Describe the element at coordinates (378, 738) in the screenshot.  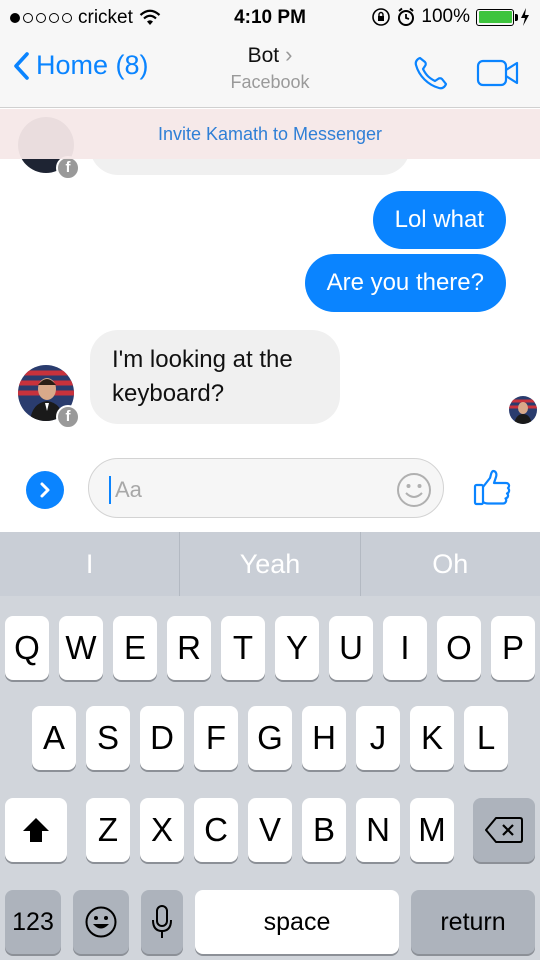
I see `key-j: J` at that location.